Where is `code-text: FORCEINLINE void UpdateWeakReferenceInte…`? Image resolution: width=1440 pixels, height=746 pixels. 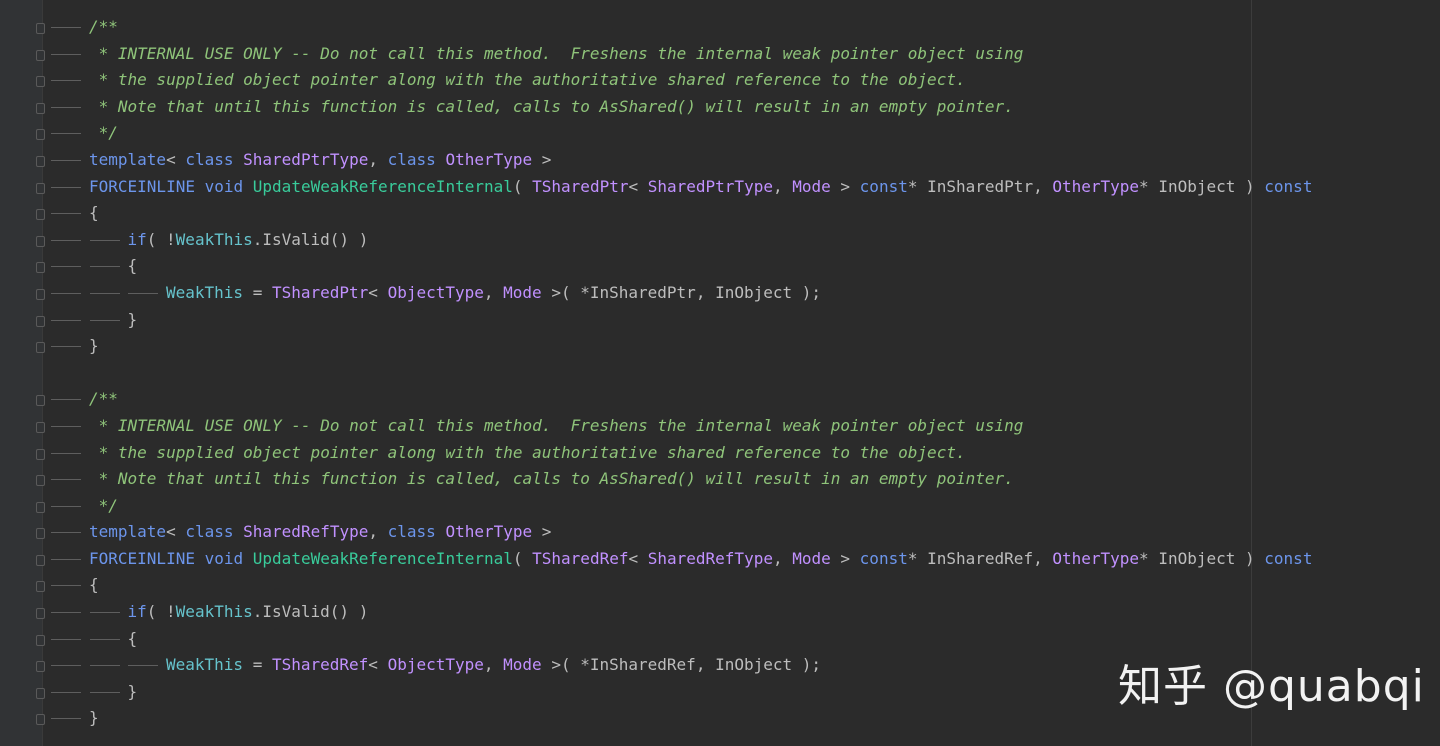
code-text: FORCEINLINE void UpdateWeakReferenceInte… is located at coordinates (700, 559).